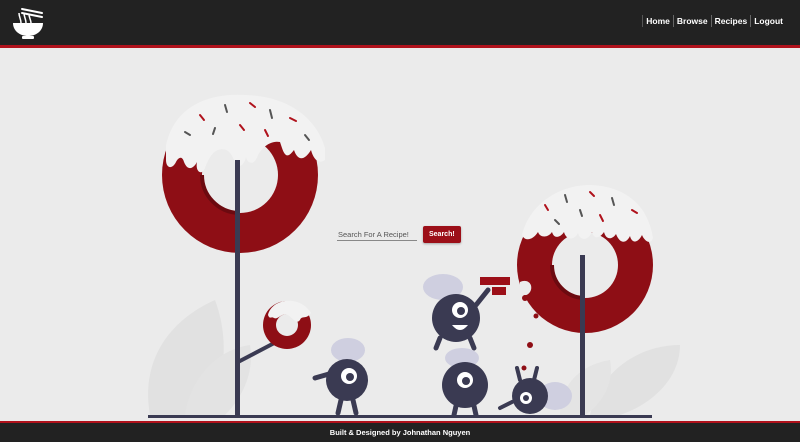  I want to click on creature-left, so click(340, 377).